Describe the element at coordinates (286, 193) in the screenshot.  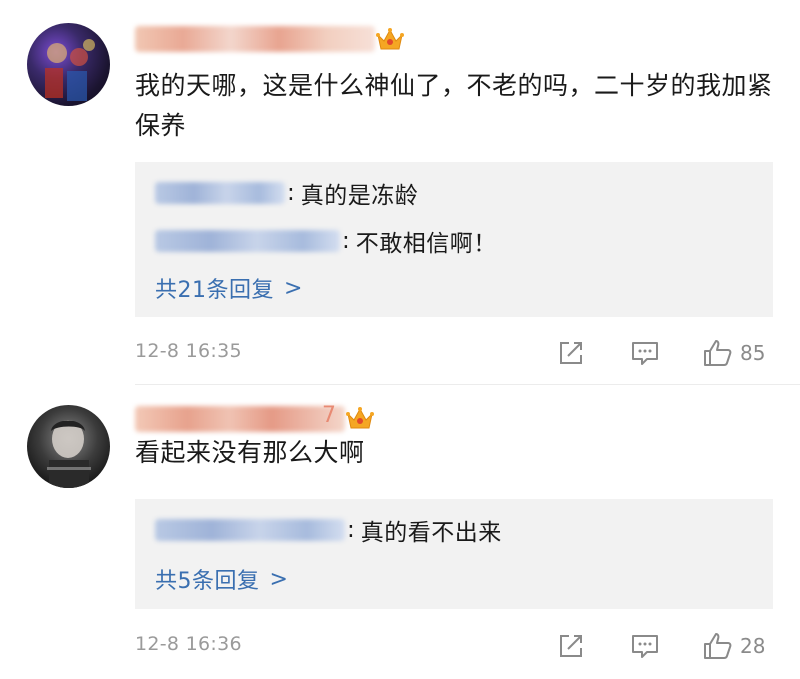
I see `reply-item: : 真的是冻龄` at that location.